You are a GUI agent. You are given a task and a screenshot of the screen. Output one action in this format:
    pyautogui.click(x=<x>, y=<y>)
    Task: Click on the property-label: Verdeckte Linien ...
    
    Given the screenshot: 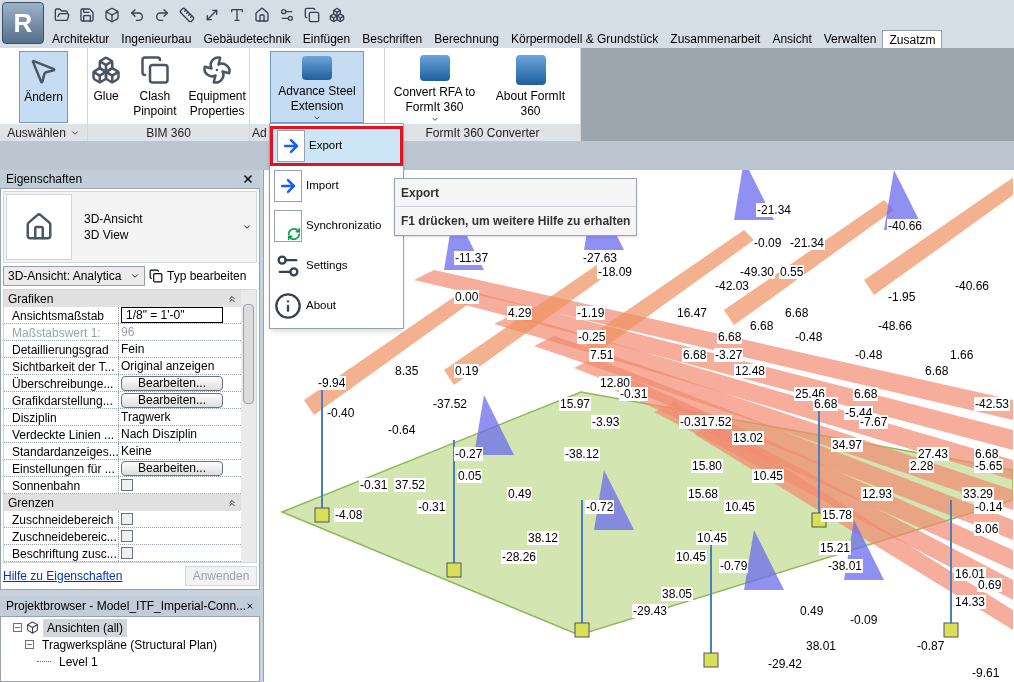 What is the action you would take?
    pyautogui.click(x=61, y=434)
    